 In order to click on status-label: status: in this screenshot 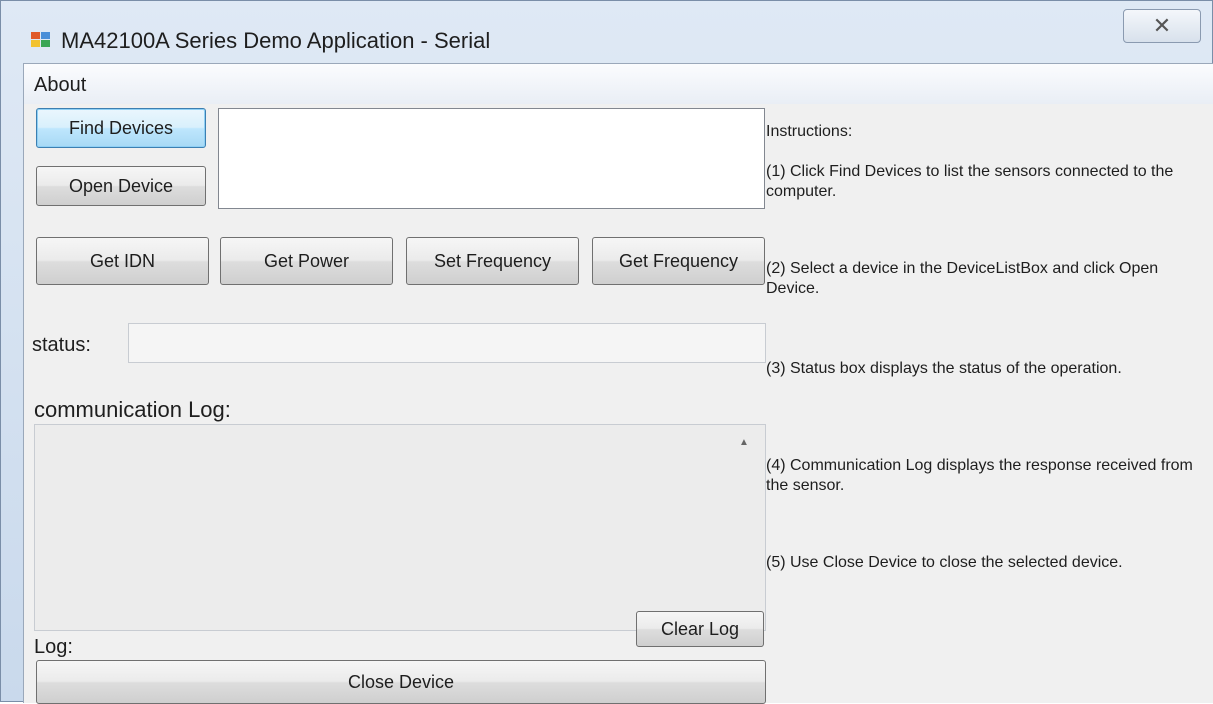, I will do `click(61, 345)`.